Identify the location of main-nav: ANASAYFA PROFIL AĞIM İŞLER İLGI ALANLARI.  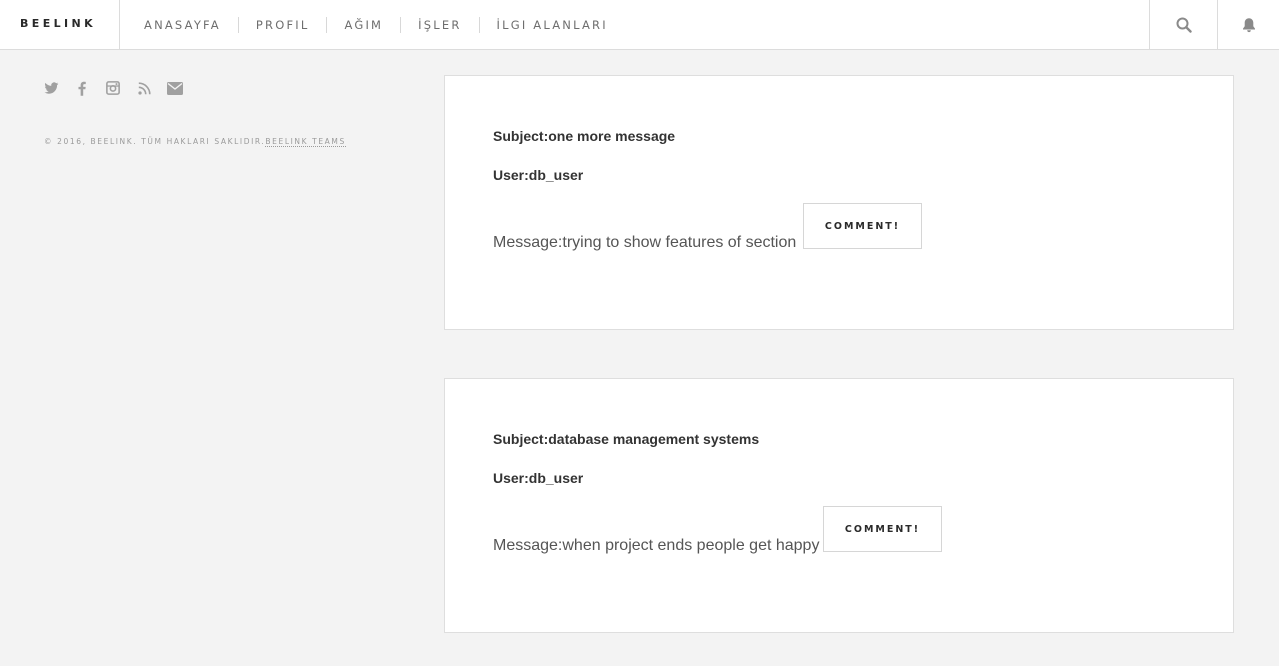
(372, 24).